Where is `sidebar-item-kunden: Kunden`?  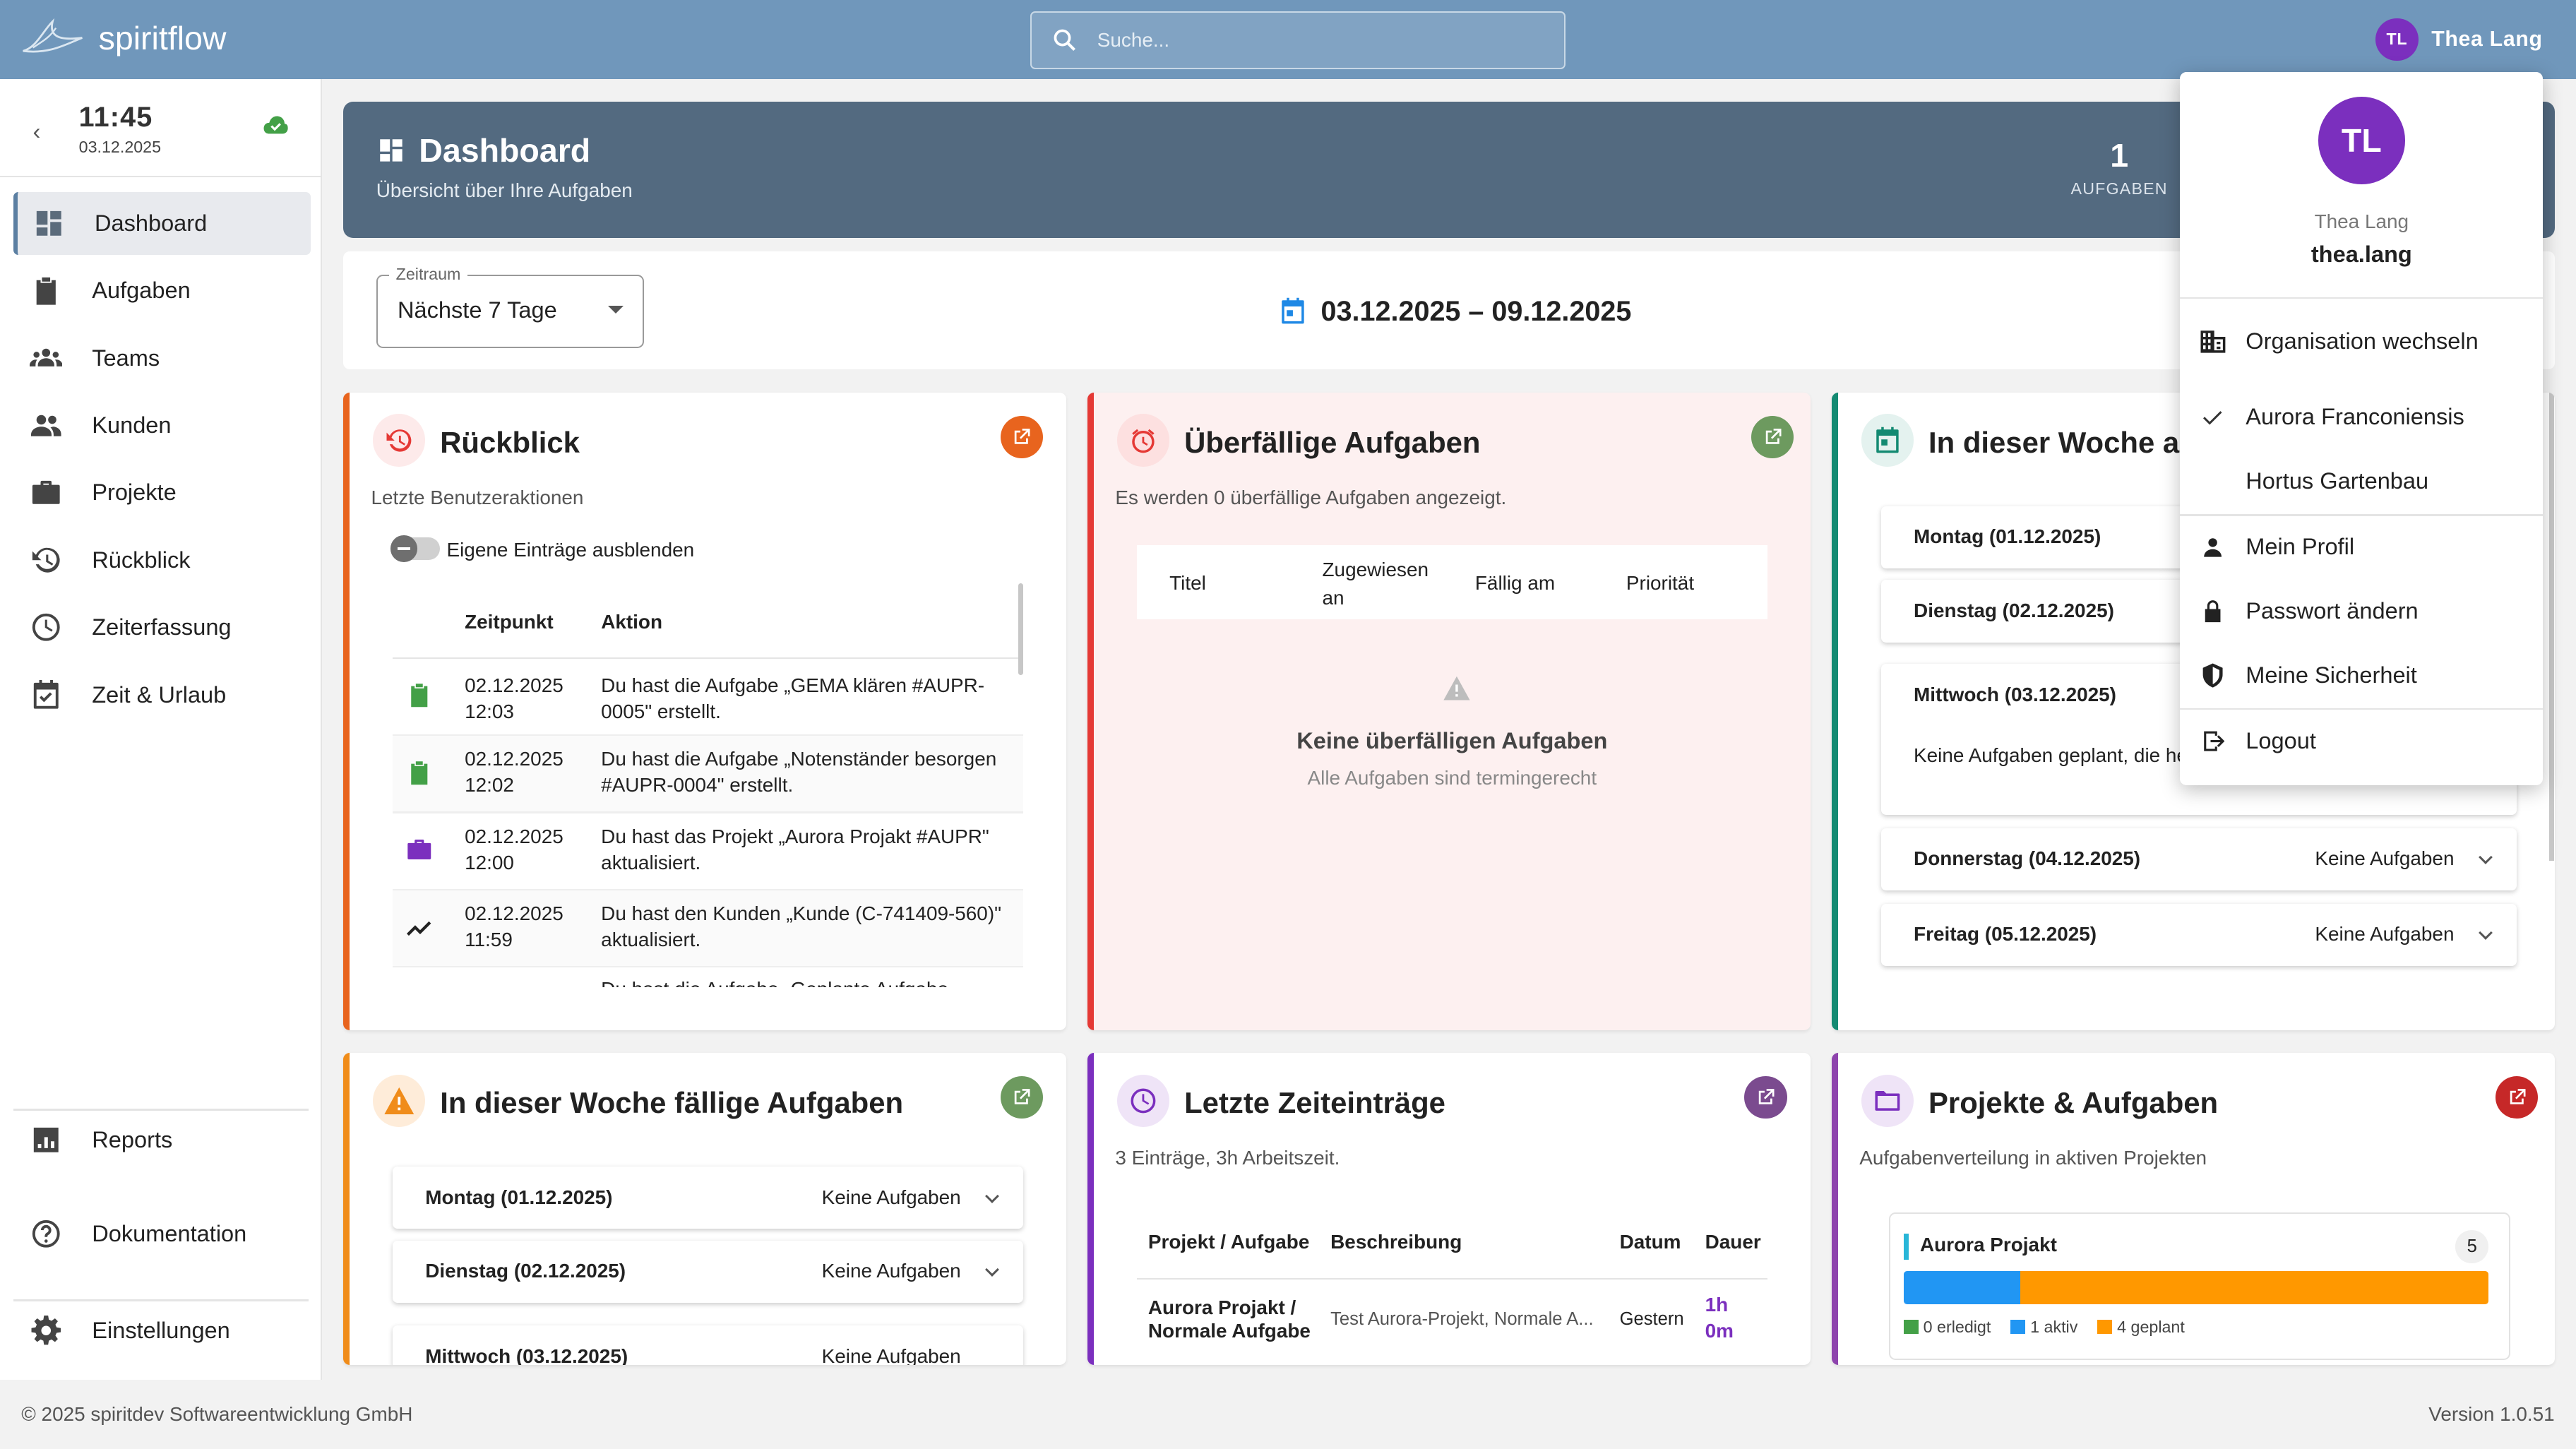 sidebar-item-kunden: Kunden is located at coordinates (162, 425).